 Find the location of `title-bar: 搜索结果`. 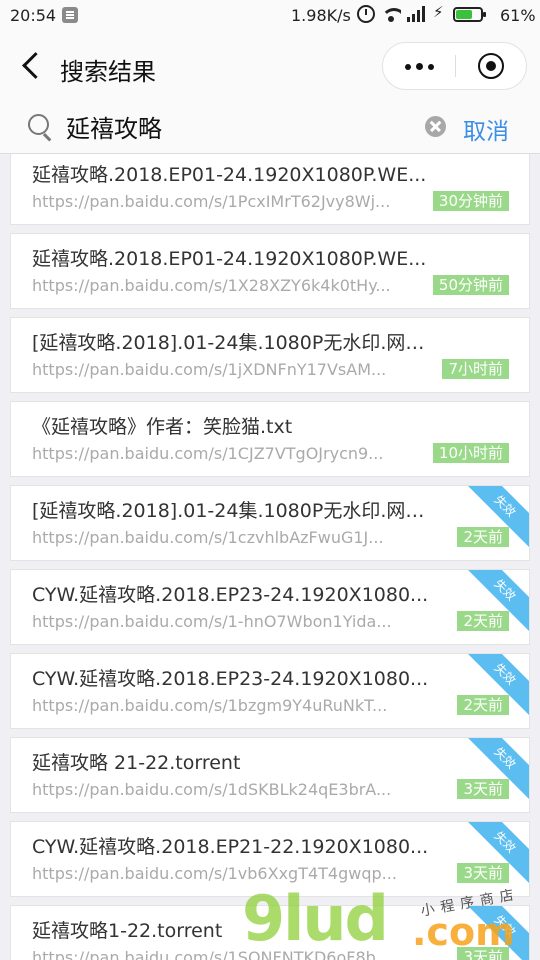

title-bar: 搜索结果 is located at coordinates (270, 65).